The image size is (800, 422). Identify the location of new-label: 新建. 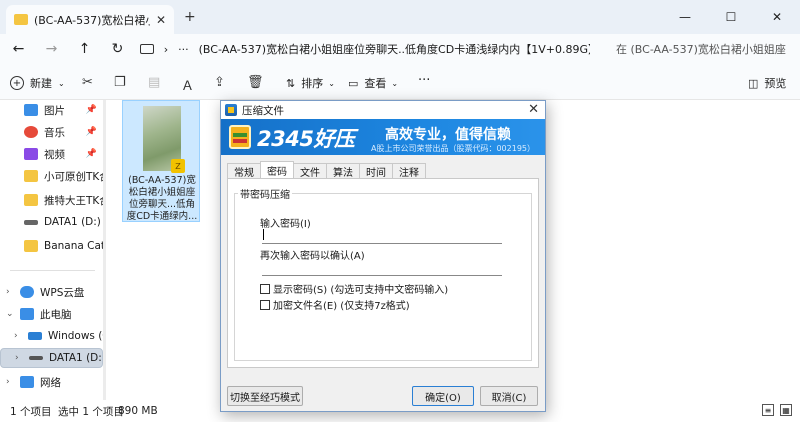
(41, 83).